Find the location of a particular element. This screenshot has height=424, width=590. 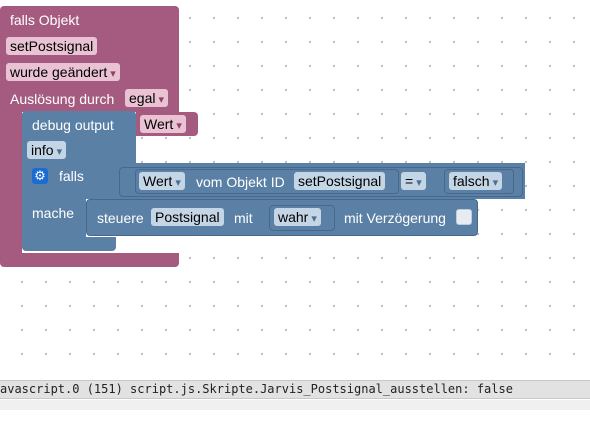

do-label: mache is located at coordinates (53, 213).